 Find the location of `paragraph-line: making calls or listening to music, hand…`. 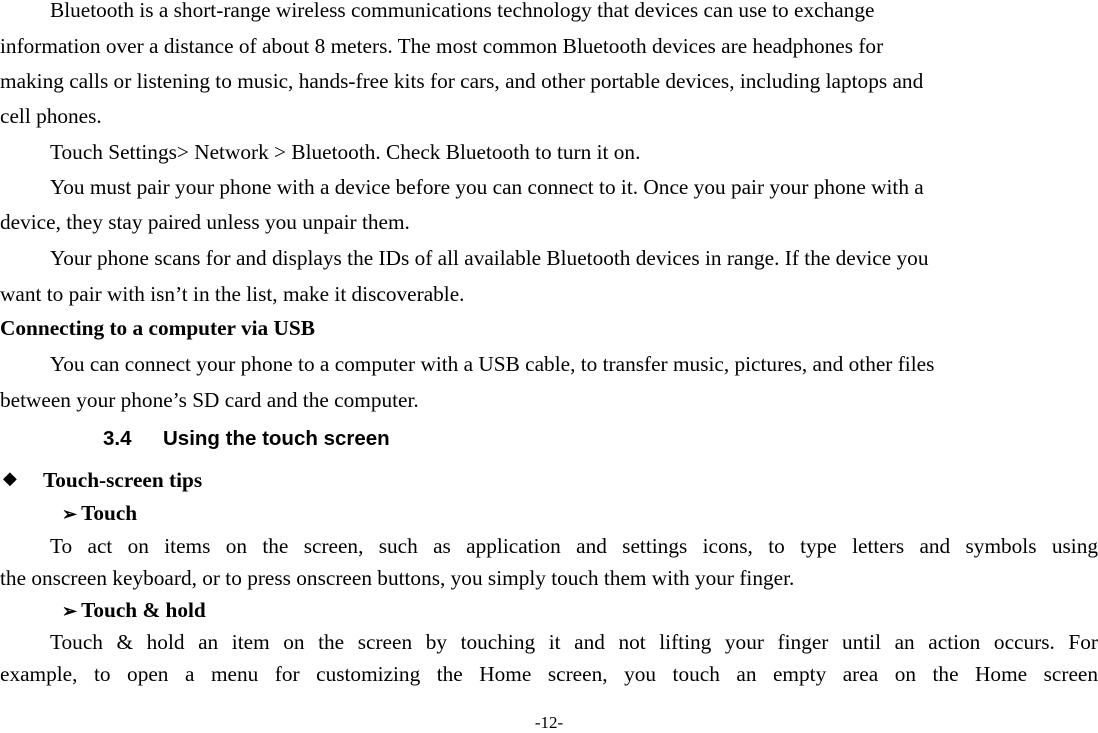

paragraph-line: making calls or listening to music, hand… is located at coordinates (462, 81).